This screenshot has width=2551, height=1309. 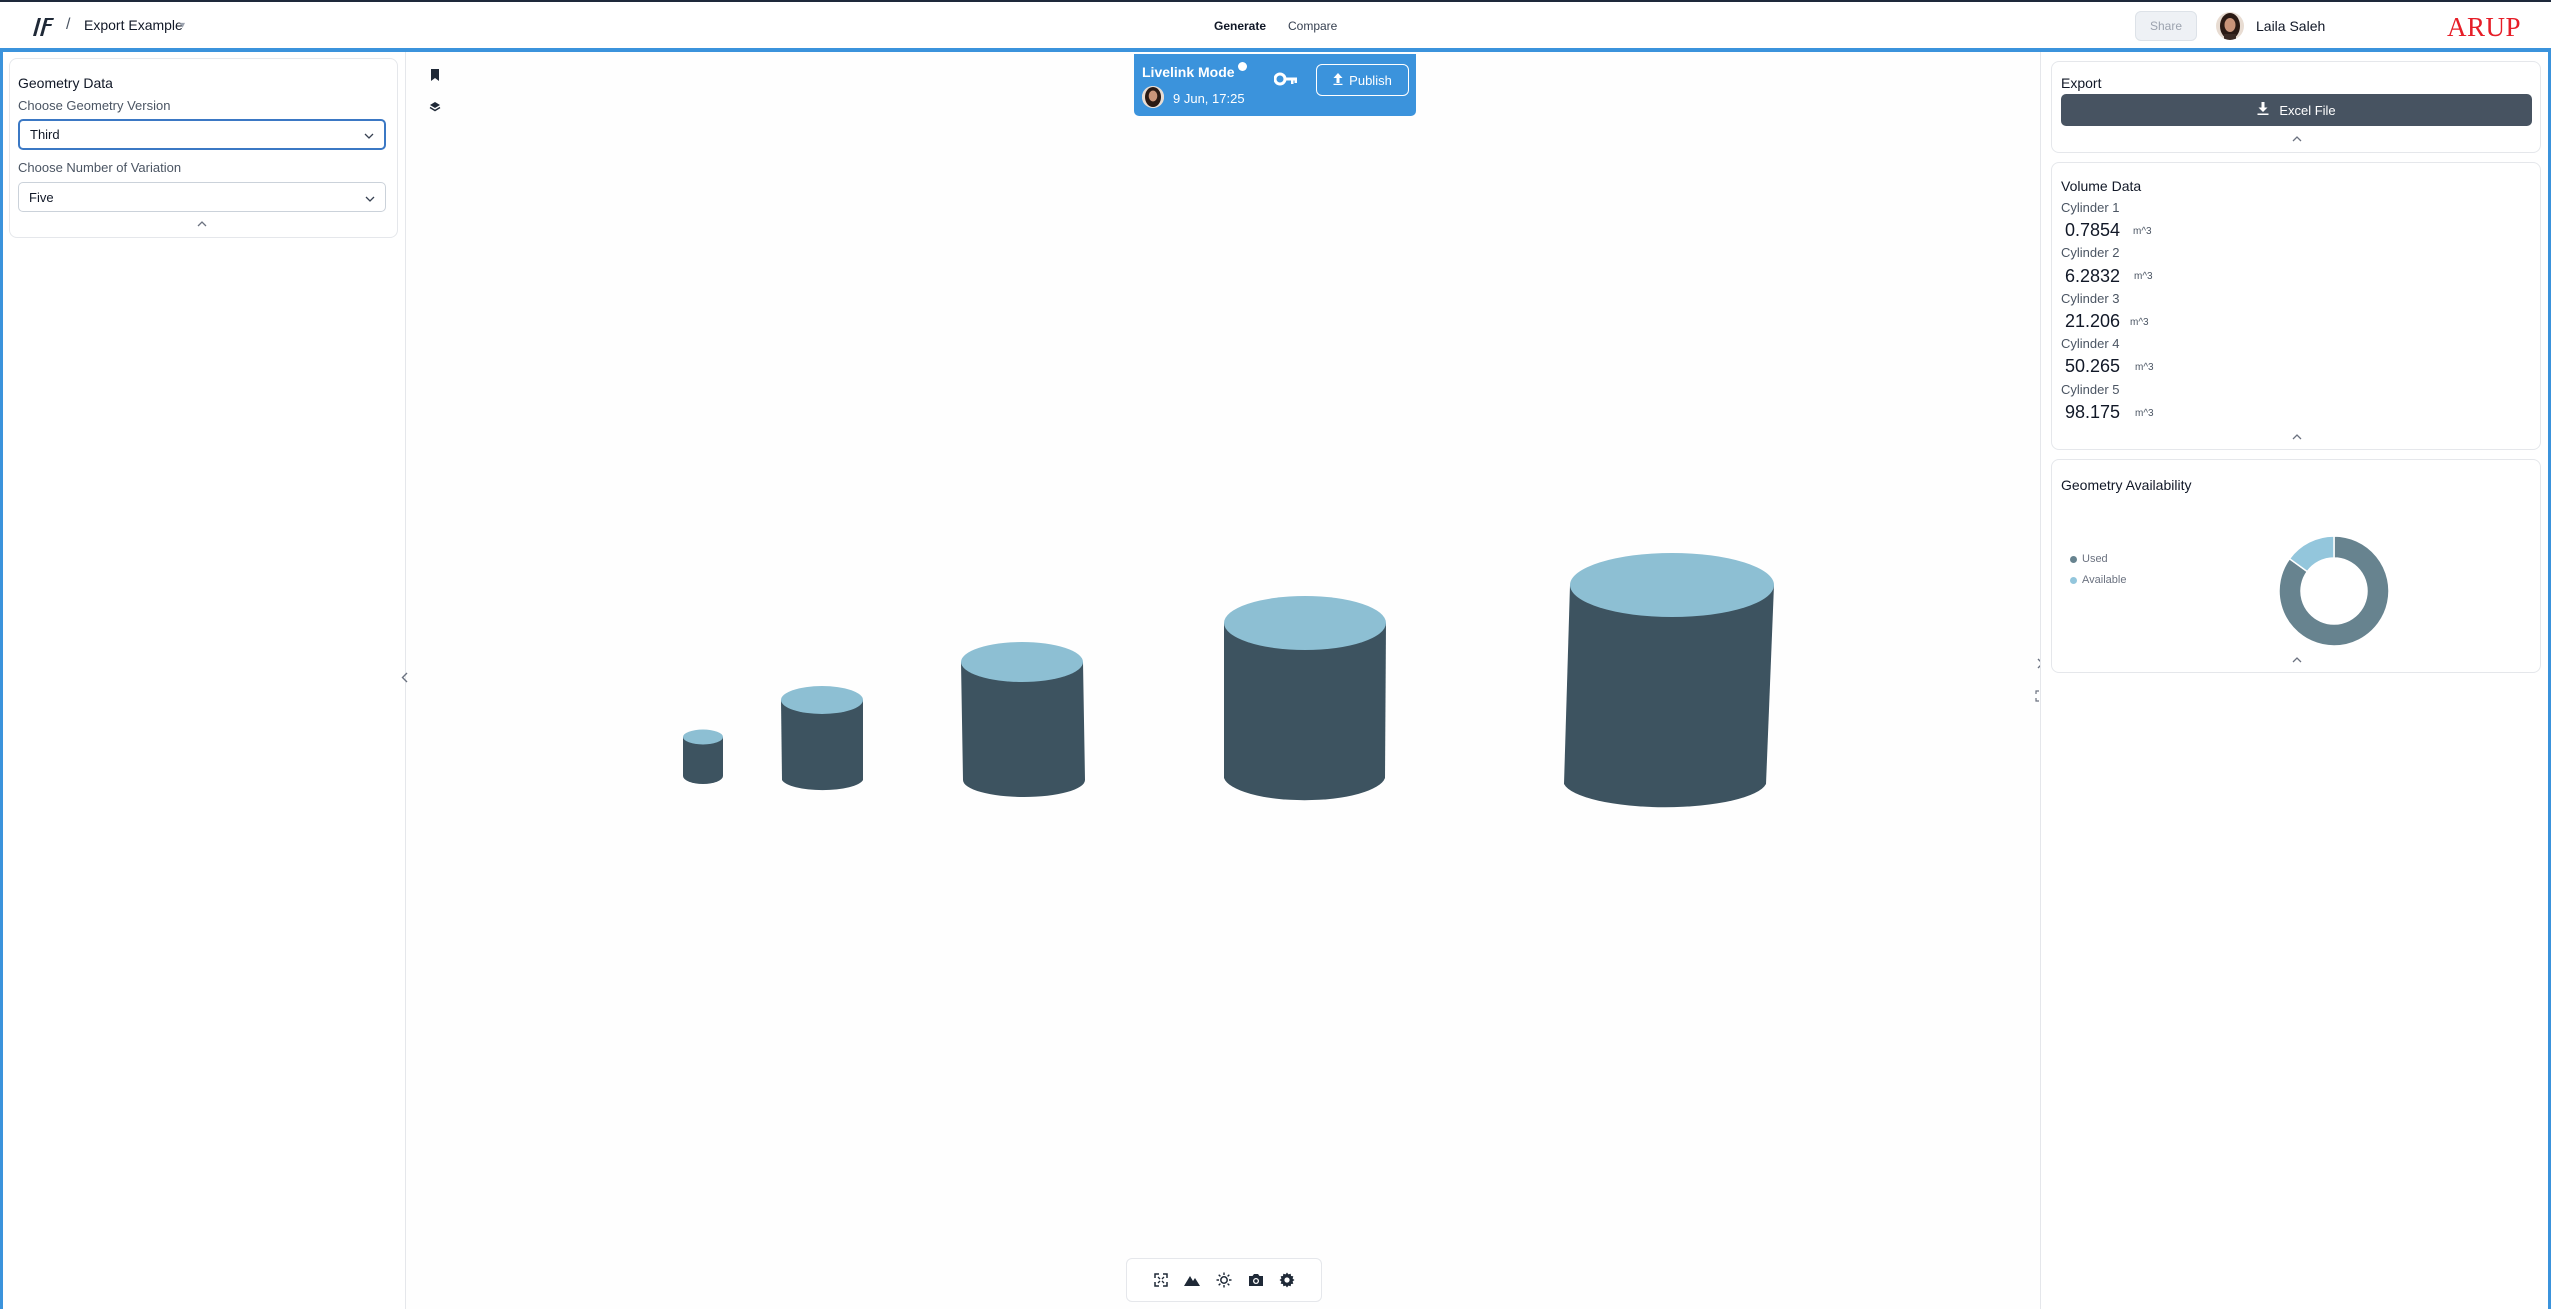 What do you see at coordinates (1242, 66) in the screenshot?
I see `livelink-status-dot` at bounding box center [1242, 66].